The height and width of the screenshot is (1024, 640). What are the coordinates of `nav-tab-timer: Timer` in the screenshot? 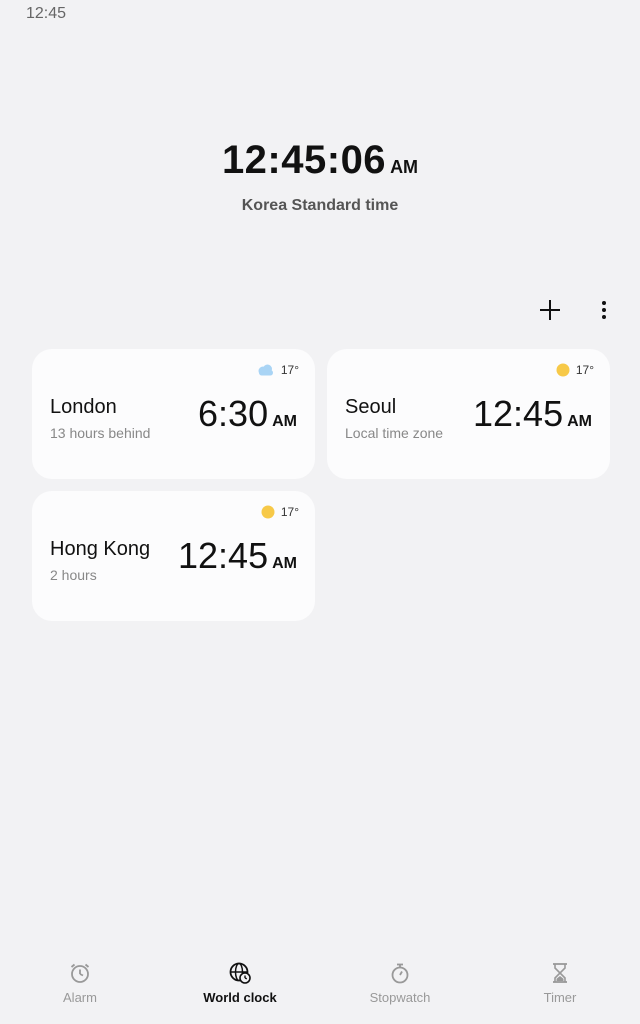 It's located at (560, 988).